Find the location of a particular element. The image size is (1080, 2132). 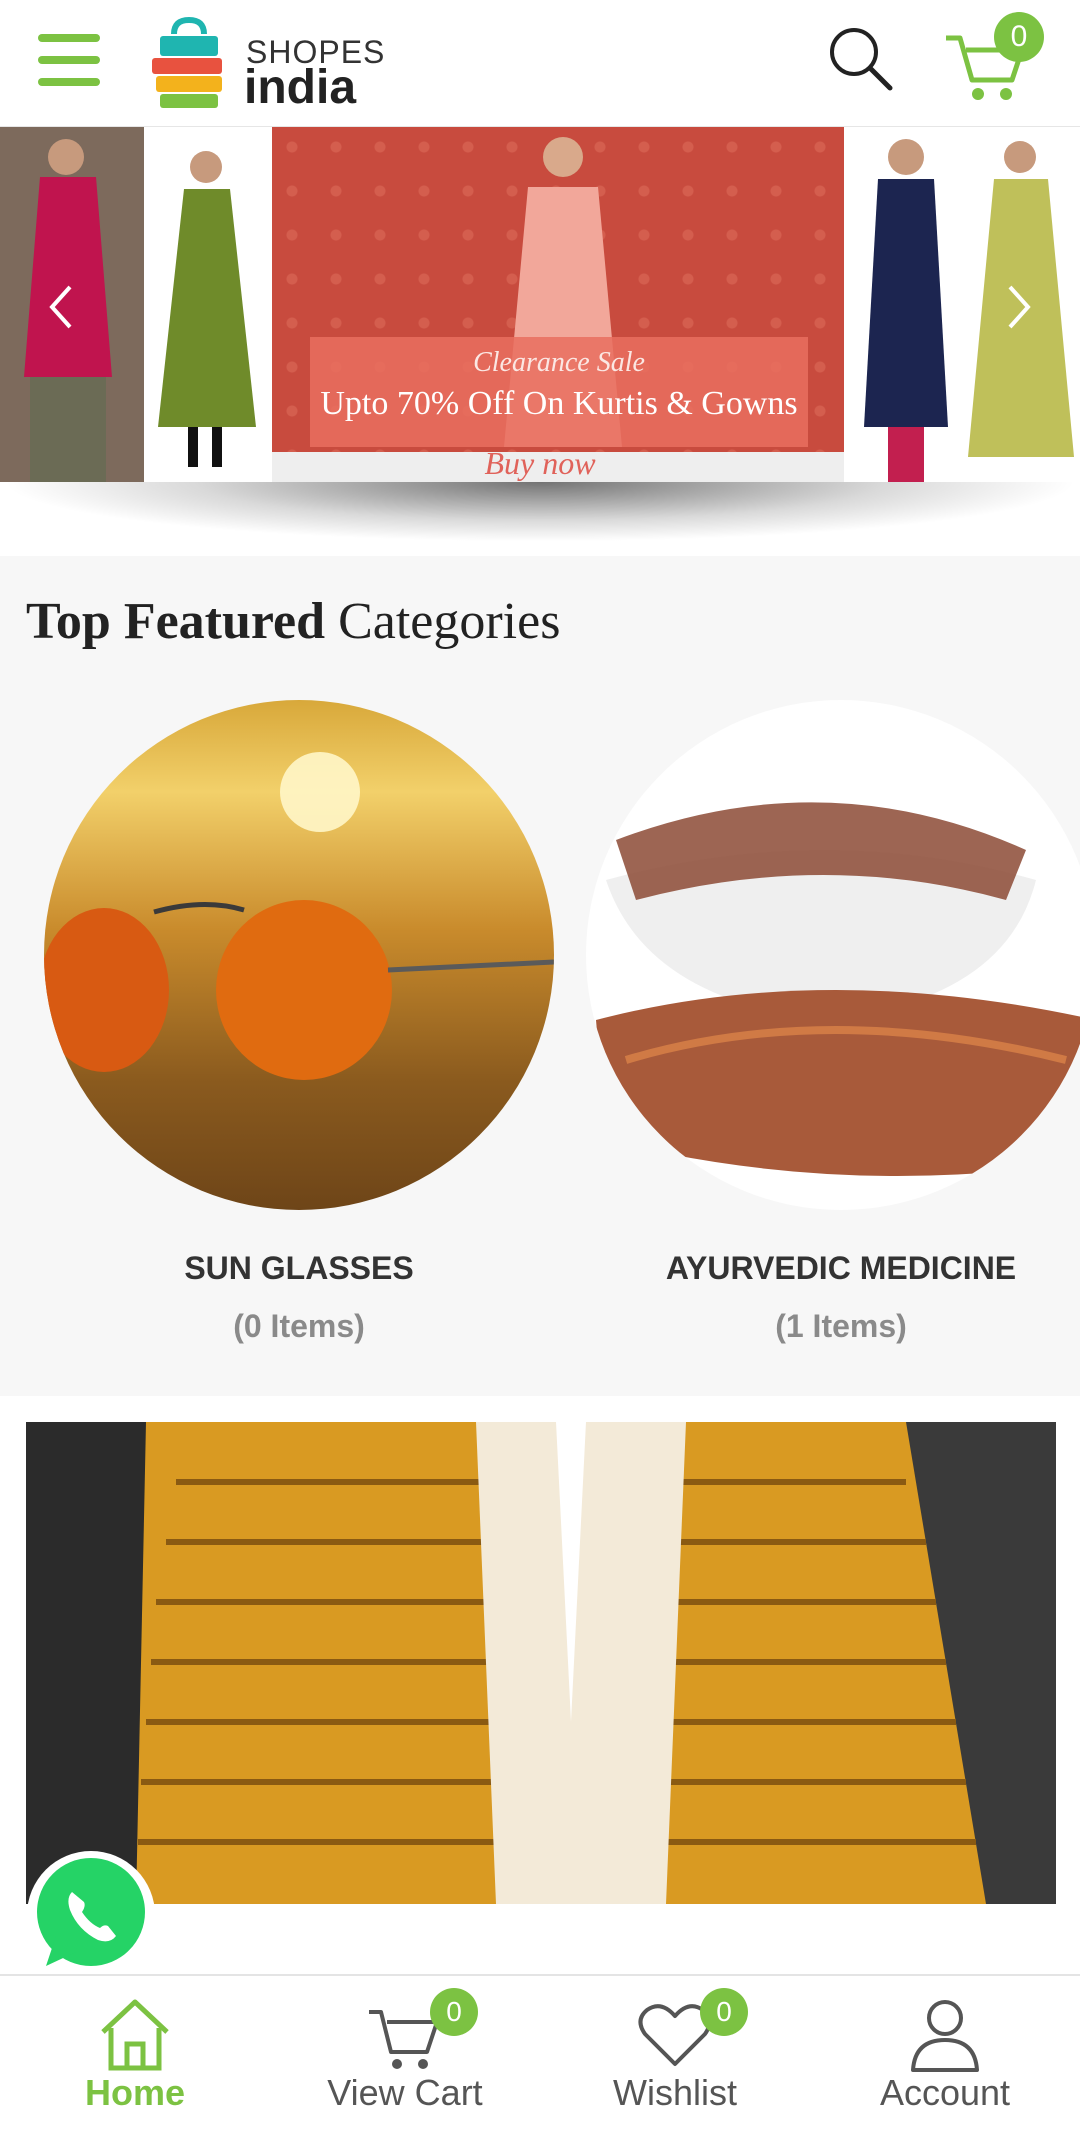

banner-sale-label: Clearance Sale is located at coordinates (559, 362).